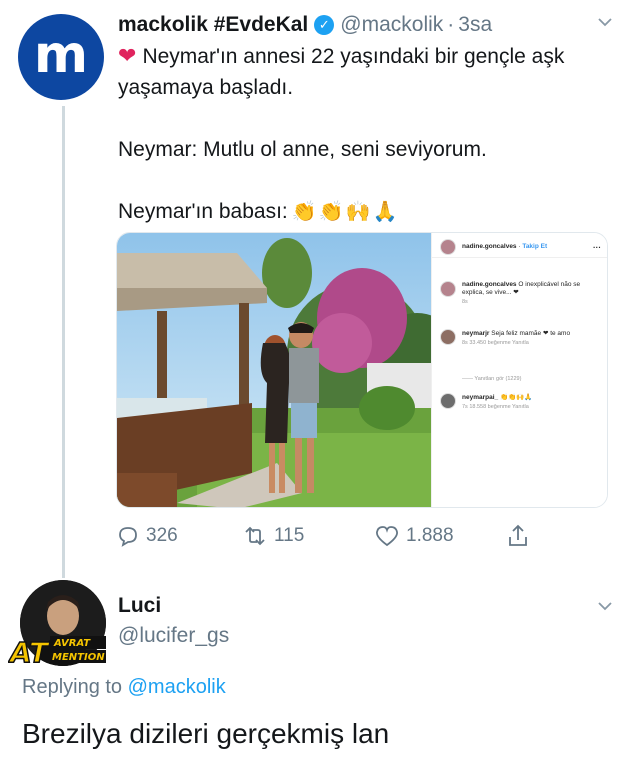  Describe the element at coordinates (124, 687) in the screenshot. I see `replying-to-line: Replying to @mackolik` at that location.